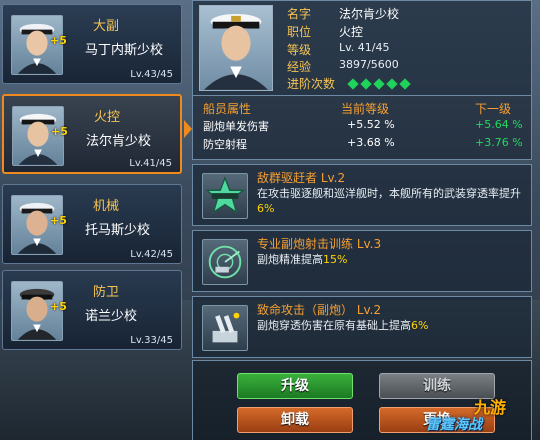  I want to click on site-watermark: 九游 雷霆海战, so click(481, 408).